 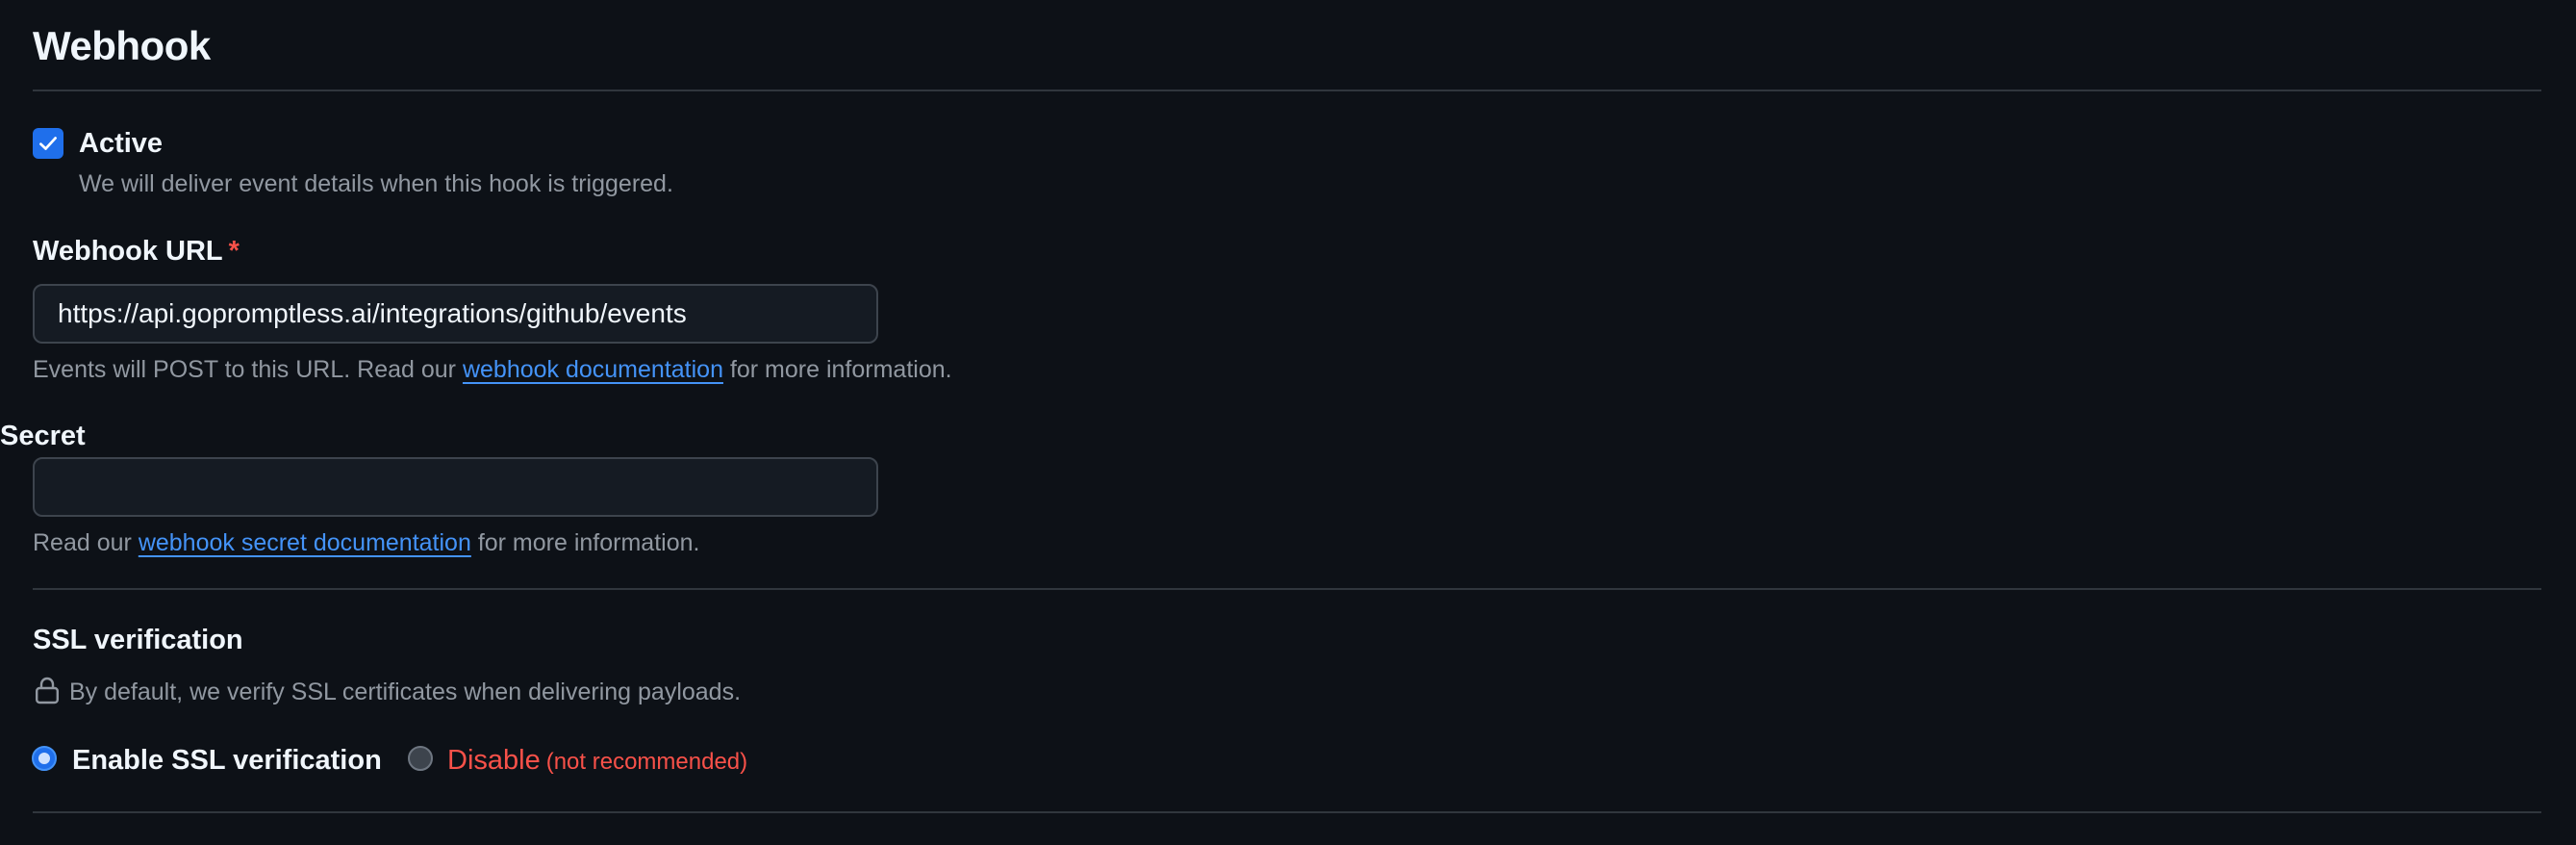 I want to click on active-checkbox, so click(x=48, y=144).